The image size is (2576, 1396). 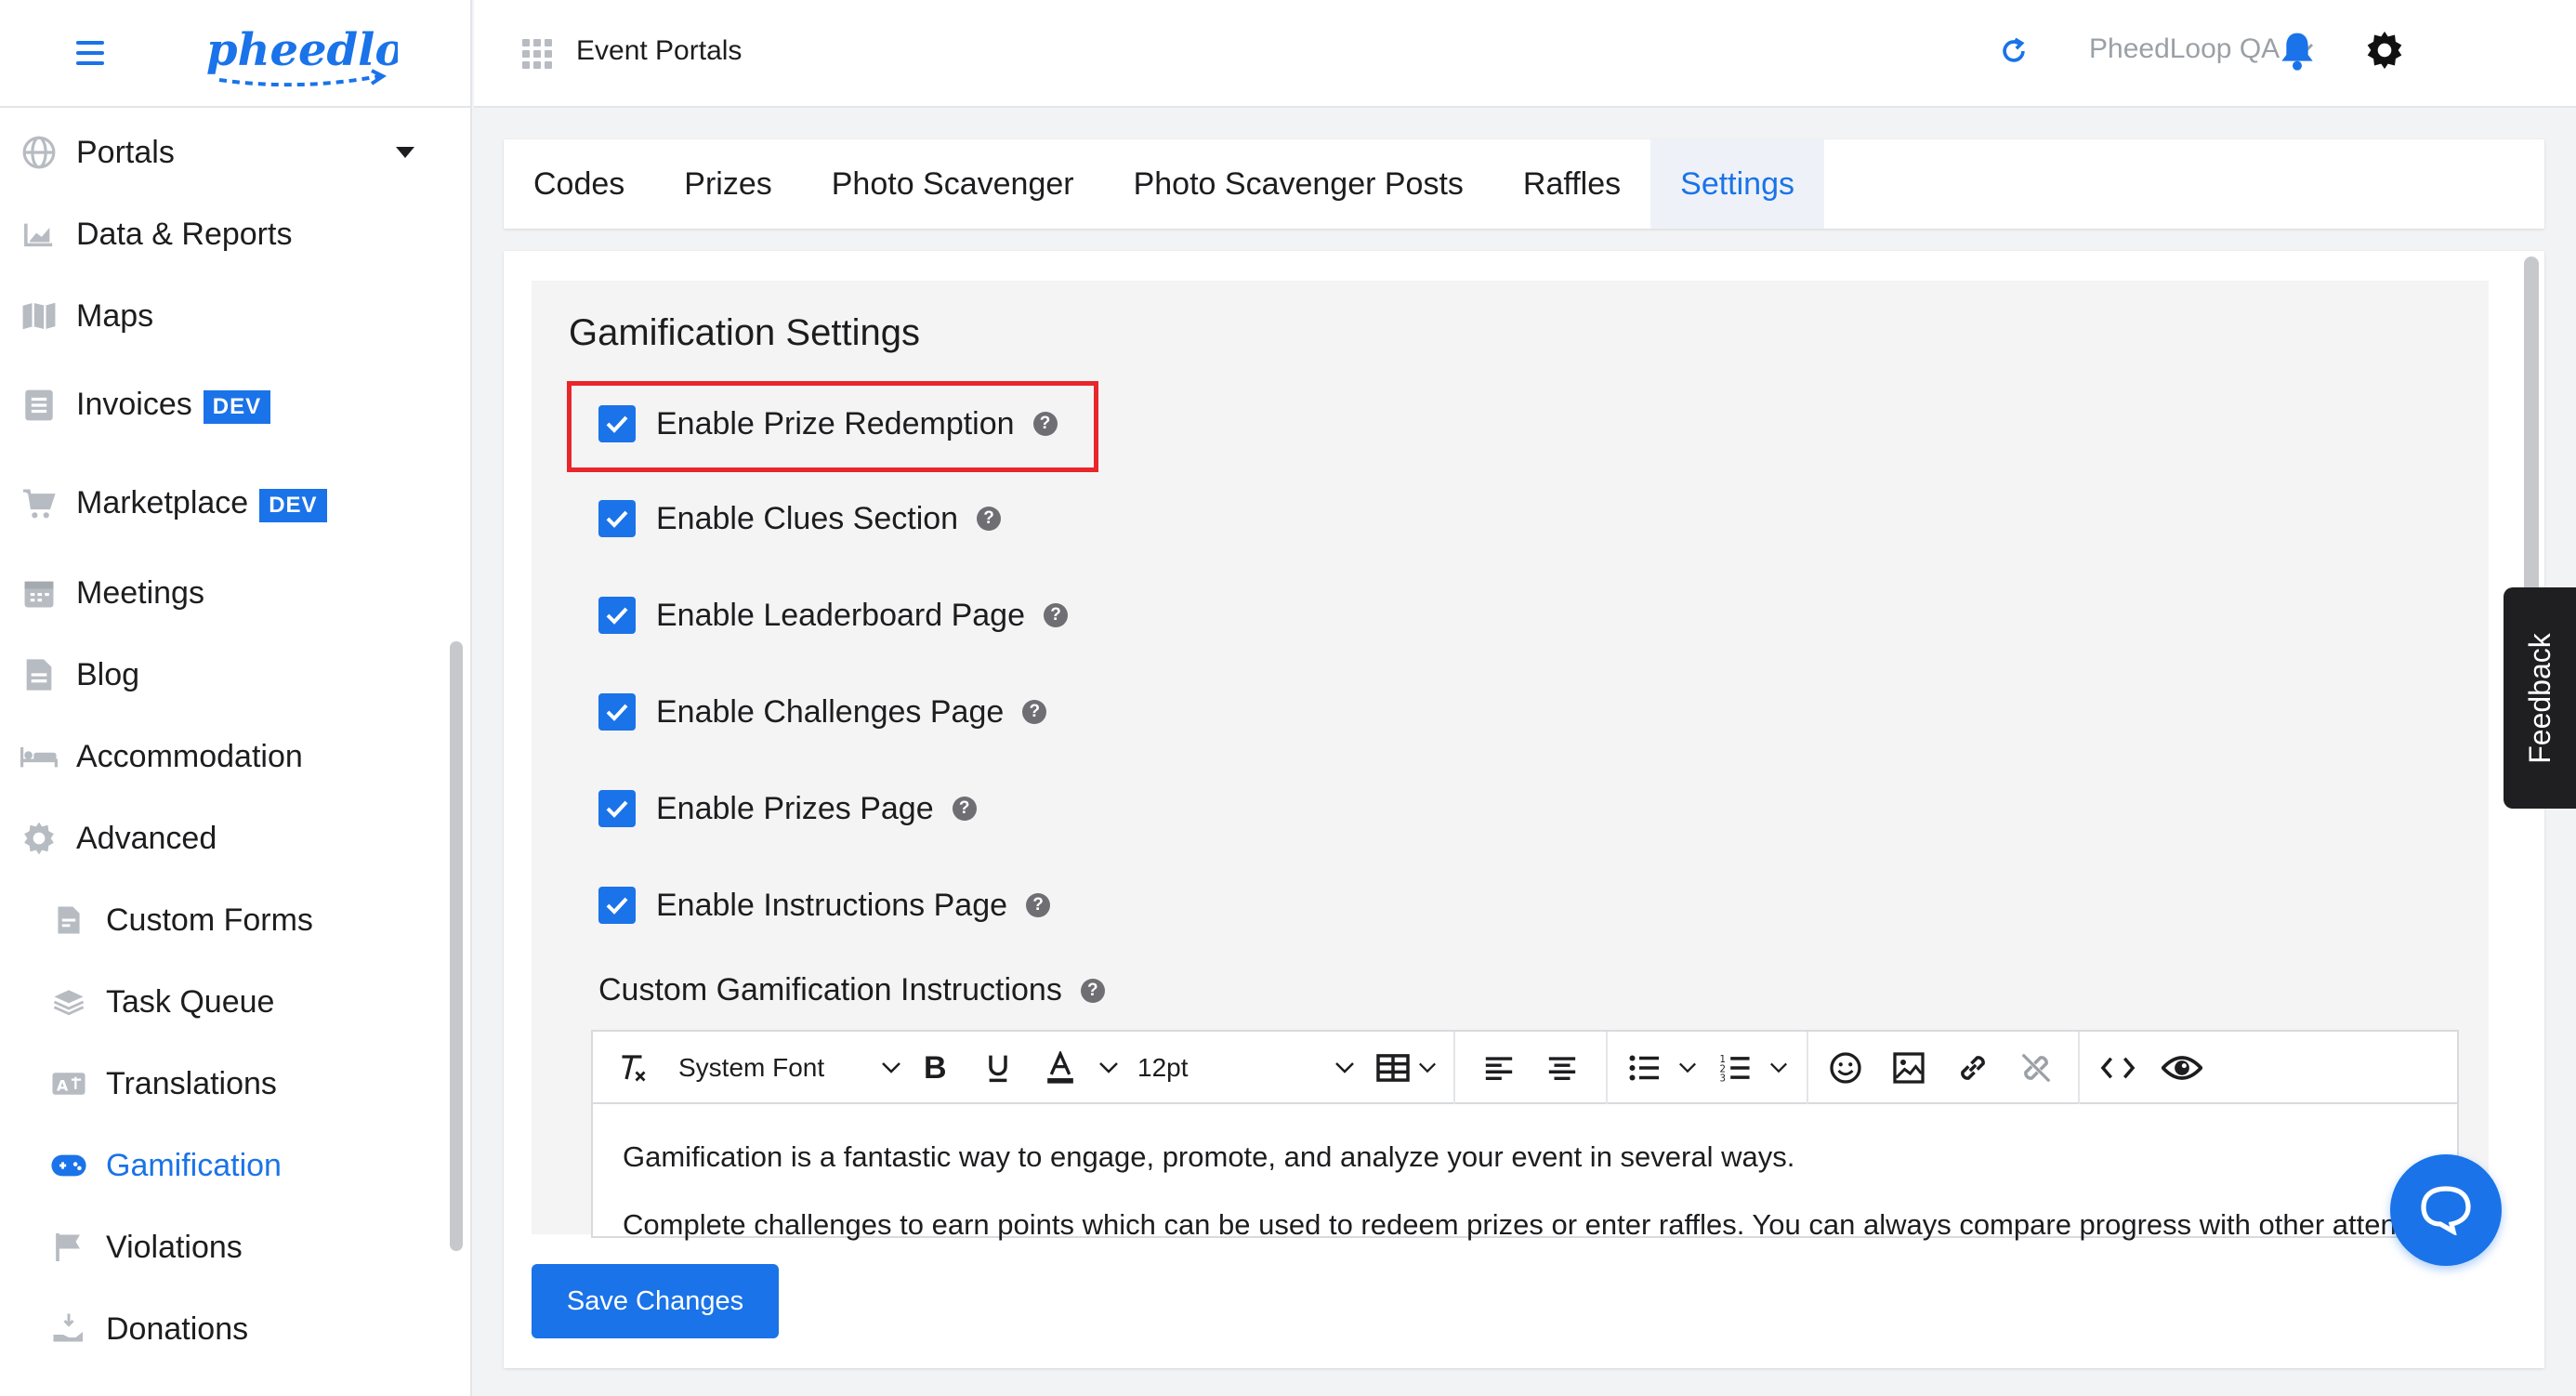 I want to click on option-enable-prize-redemption: Enable Prize Redemption ?, so click(x=828, y=424).